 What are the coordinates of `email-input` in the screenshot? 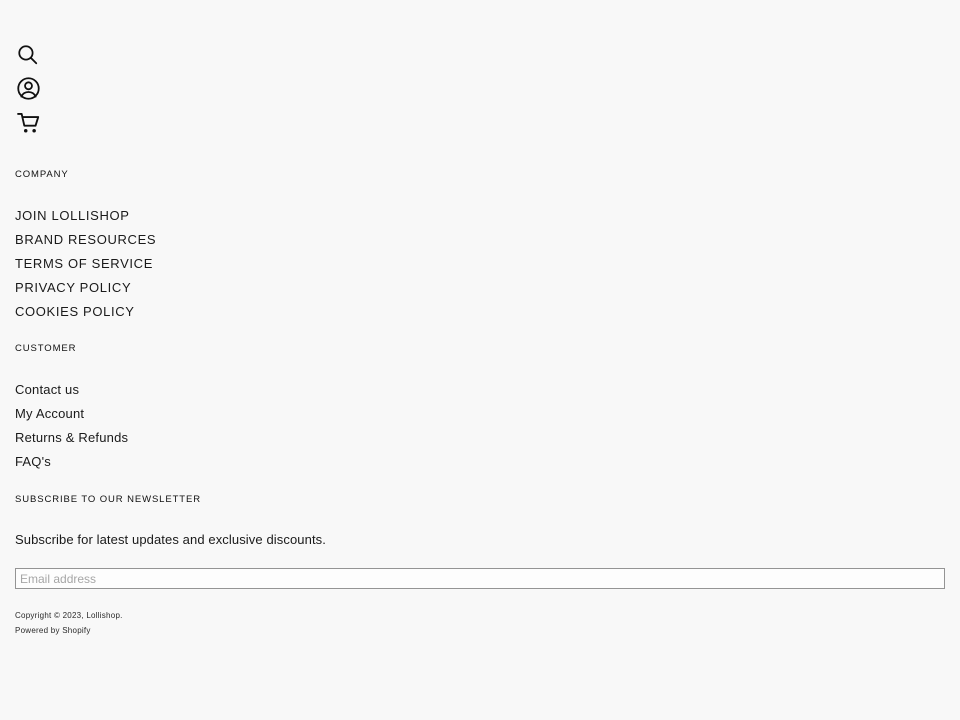 It's located at (480, 578).